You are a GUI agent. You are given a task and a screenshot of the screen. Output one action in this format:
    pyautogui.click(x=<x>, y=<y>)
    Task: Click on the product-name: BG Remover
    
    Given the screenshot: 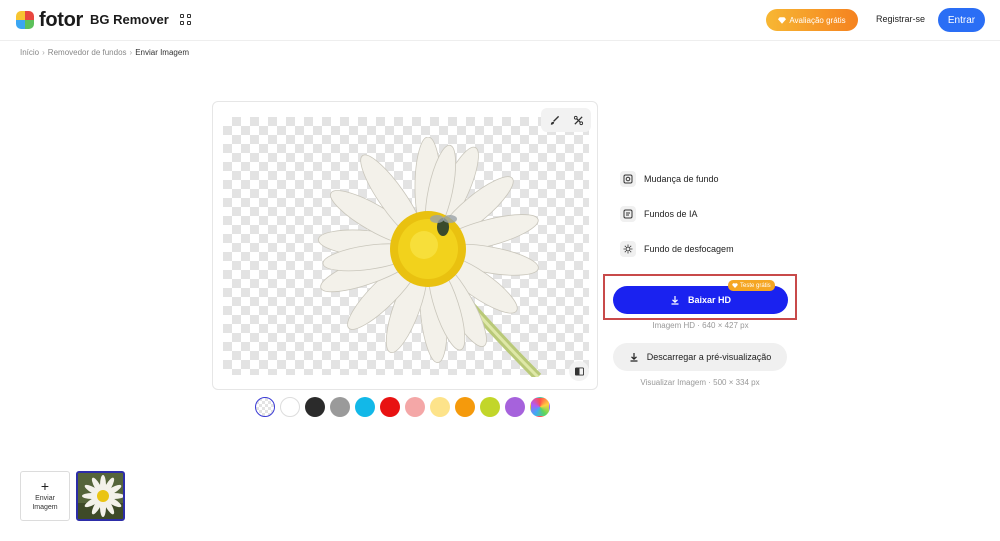 What is the action you would take?
    pyautogui.click(x=129, y=19)
    